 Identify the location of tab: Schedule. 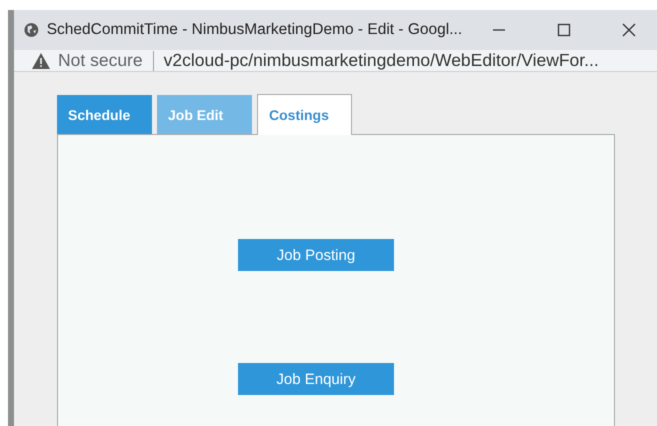
(104, 114).